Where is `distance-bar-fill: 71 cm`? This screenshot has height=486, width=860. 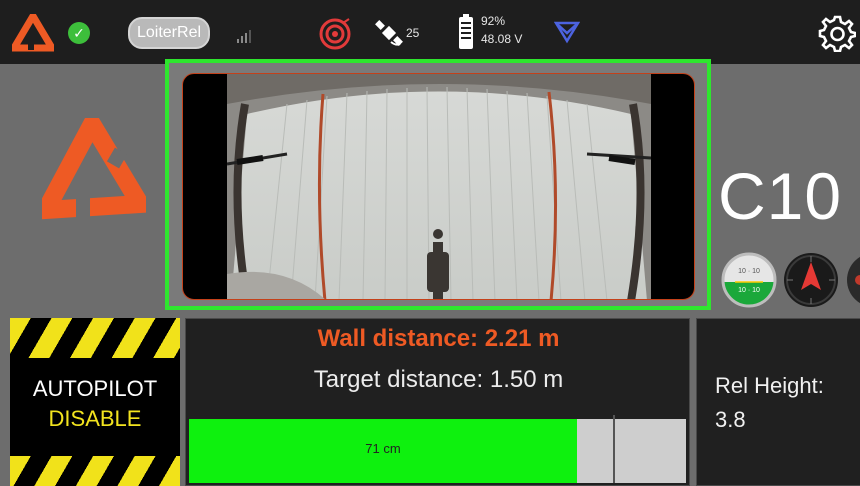
distance-bar-fill: 71 cm is located at coordinates (383, 451).